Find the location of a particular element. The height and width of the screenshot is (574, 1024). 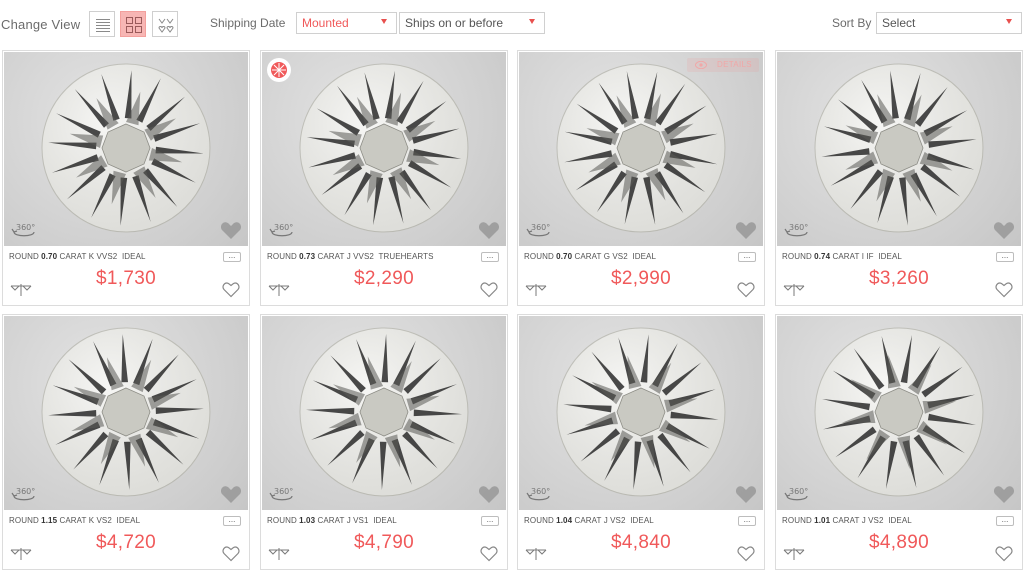

details-label: DETAILS is located at coordinates (734, 64).